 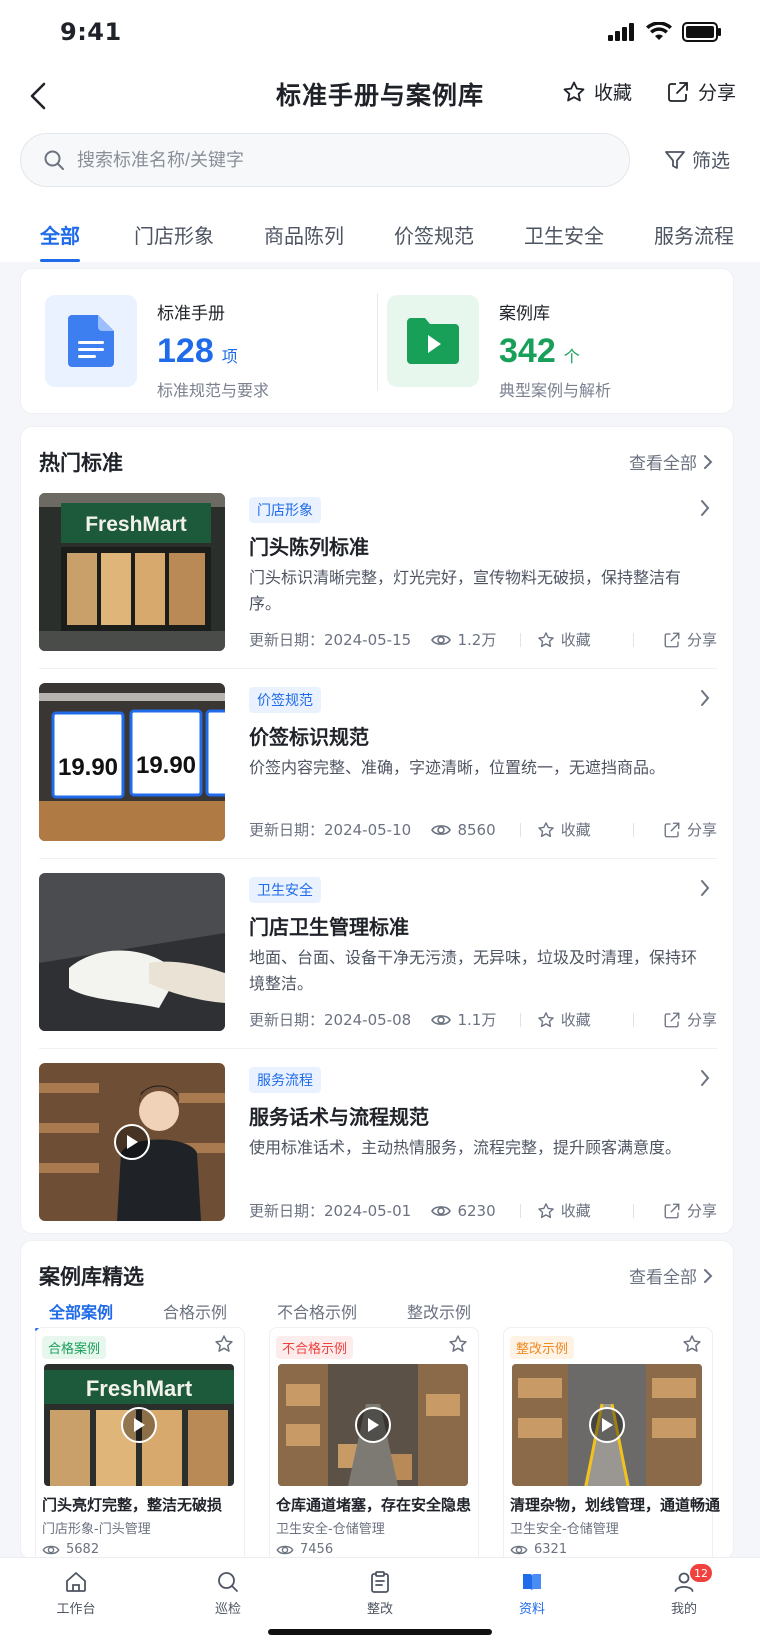 What do you see at coordinates (76, 1600) in the screenshot?
I see `nav-workbench: 工作台` at bounding box center [76, 1600].